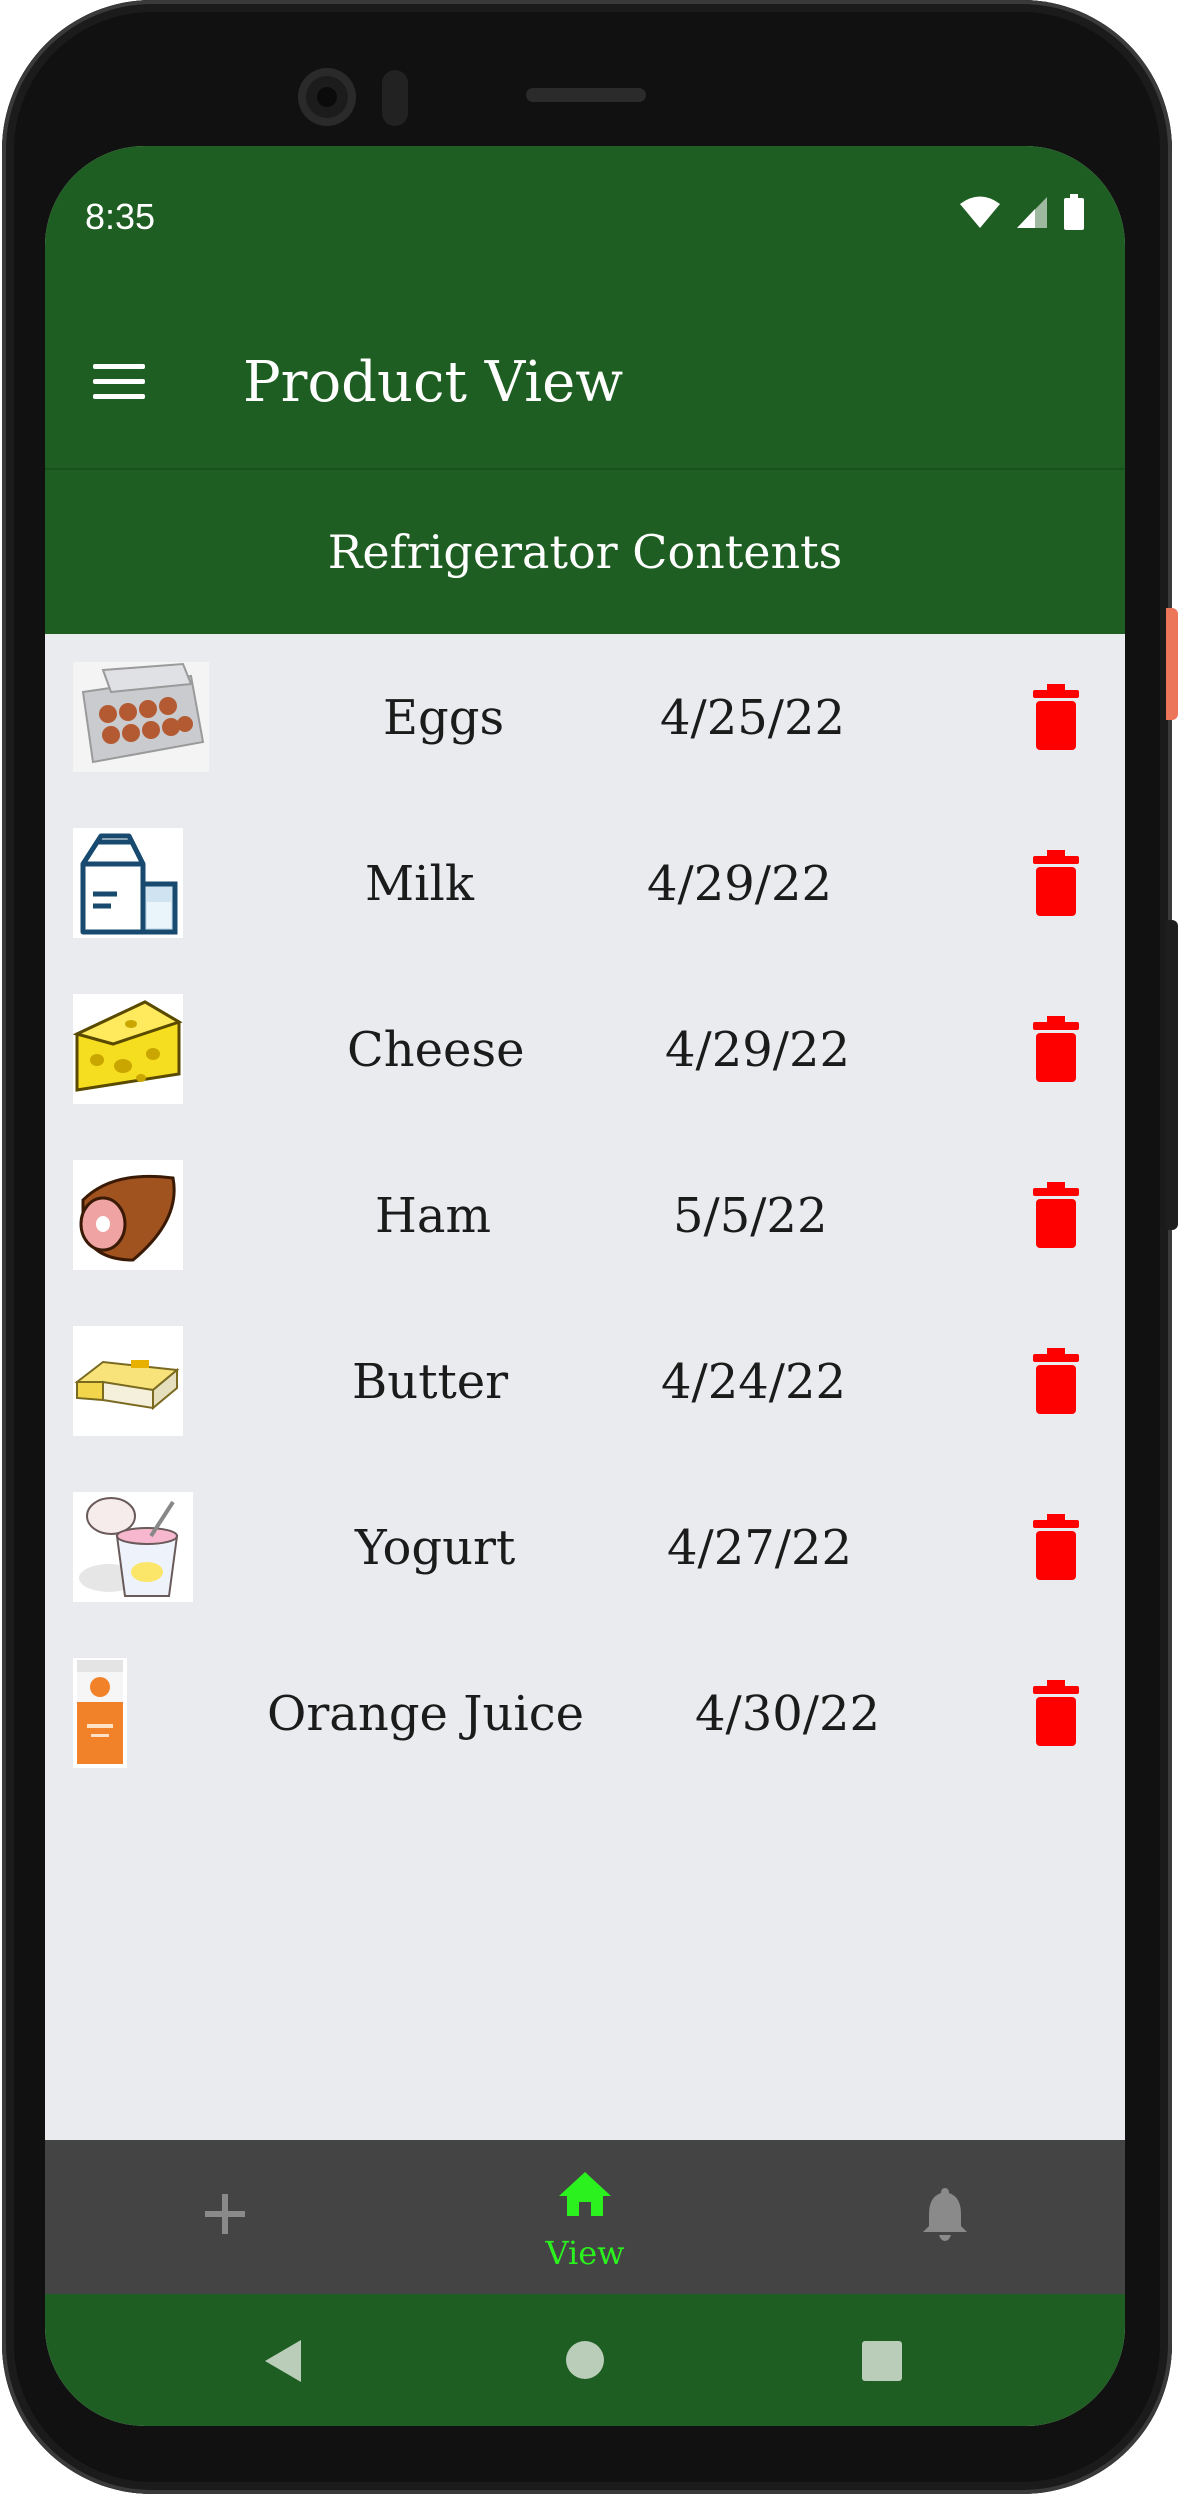  What do you see at coordinates (760, 1548) in the screenshot?
I see `product-date: 4/27/22` at bounding box center [760, 1548].